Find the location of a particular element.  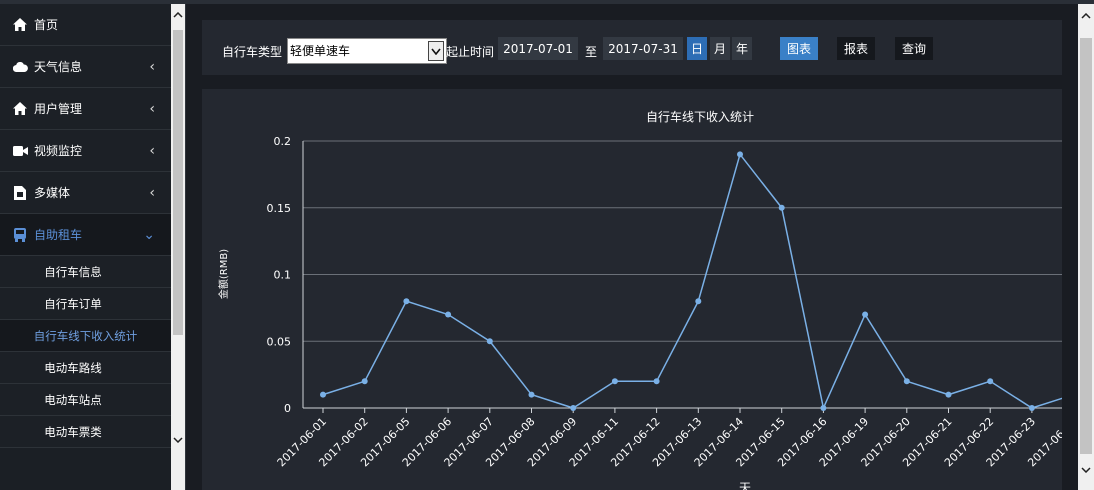

sidebar-item-video: 视频监控 ‹ is located at coordinates (85, 151).